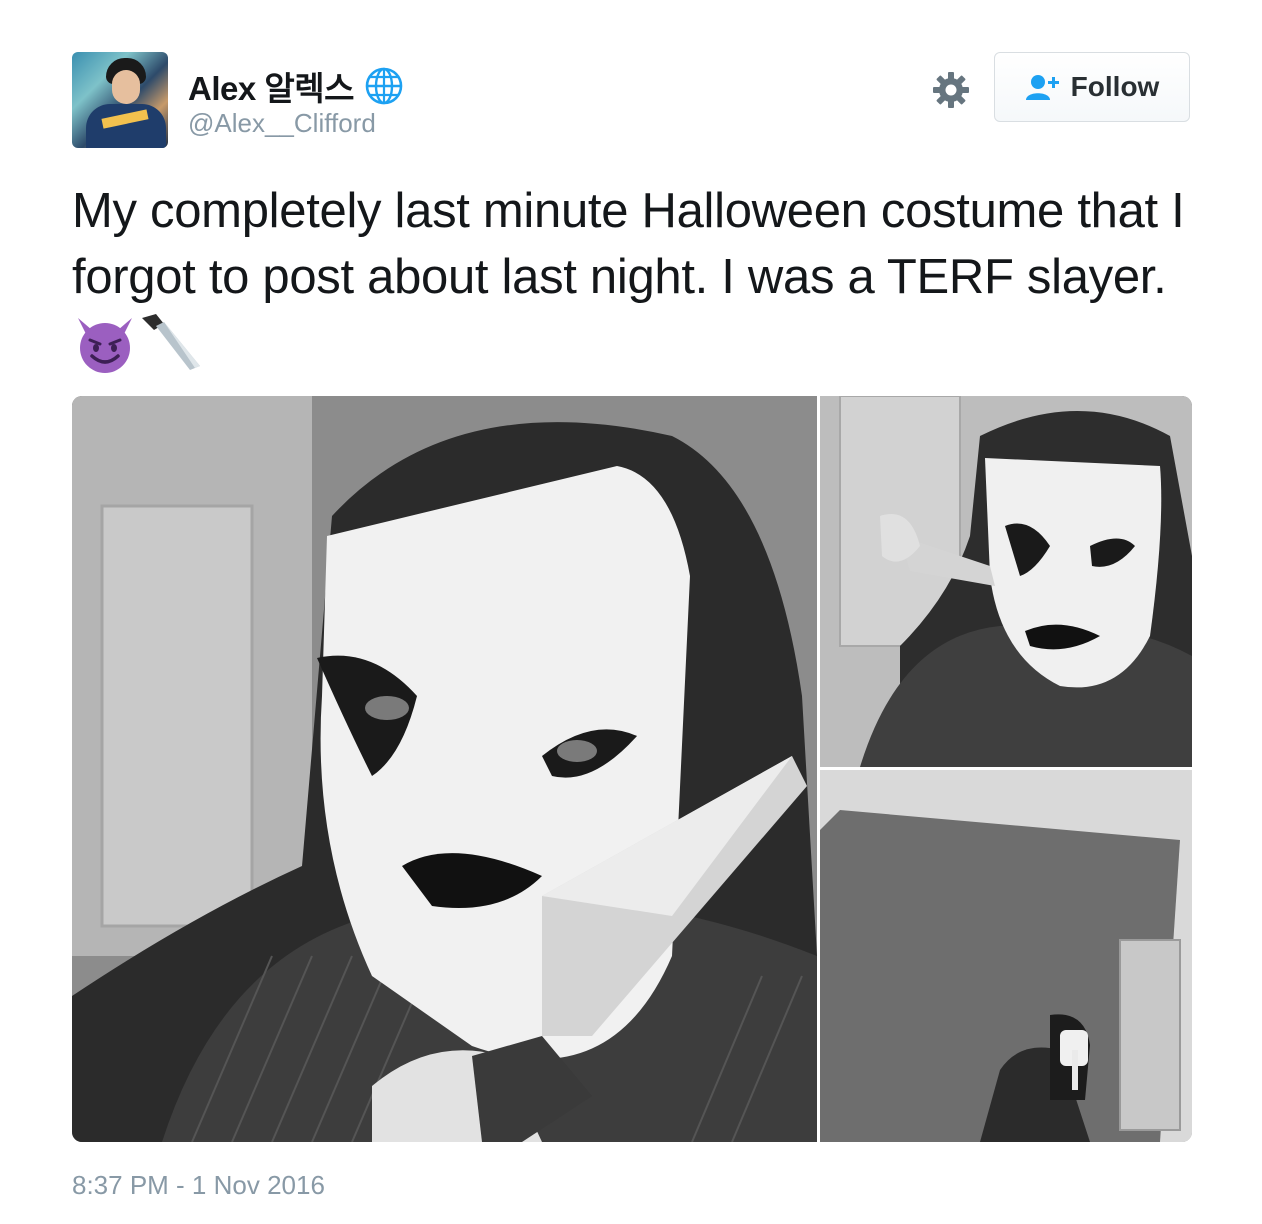 Image resolution: width=1262 pixels, height=1224 pixels. I want to click on tweet-timestamp: 8:37 PM - 1 Nov 2016, so click(198, 1185).